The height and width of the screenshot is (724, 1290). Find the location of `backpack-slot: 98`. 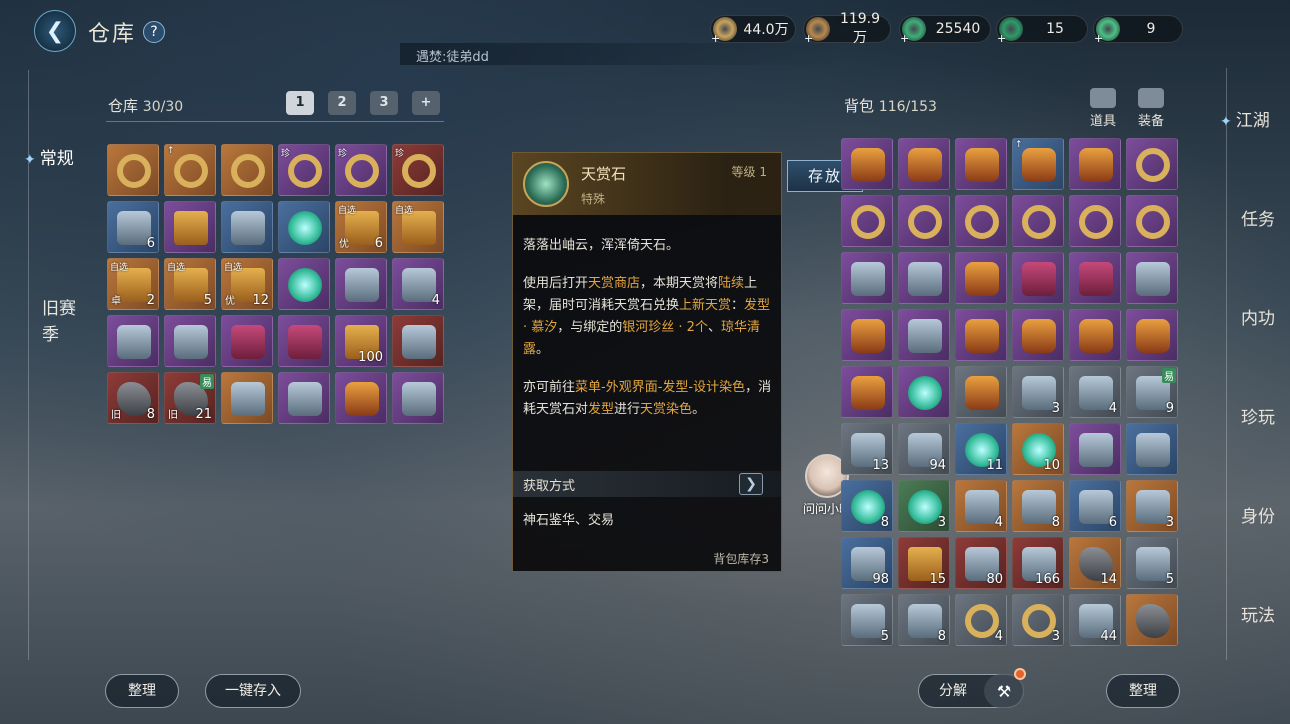

backpack-slot: 98 is located at coordinates (867, 563).